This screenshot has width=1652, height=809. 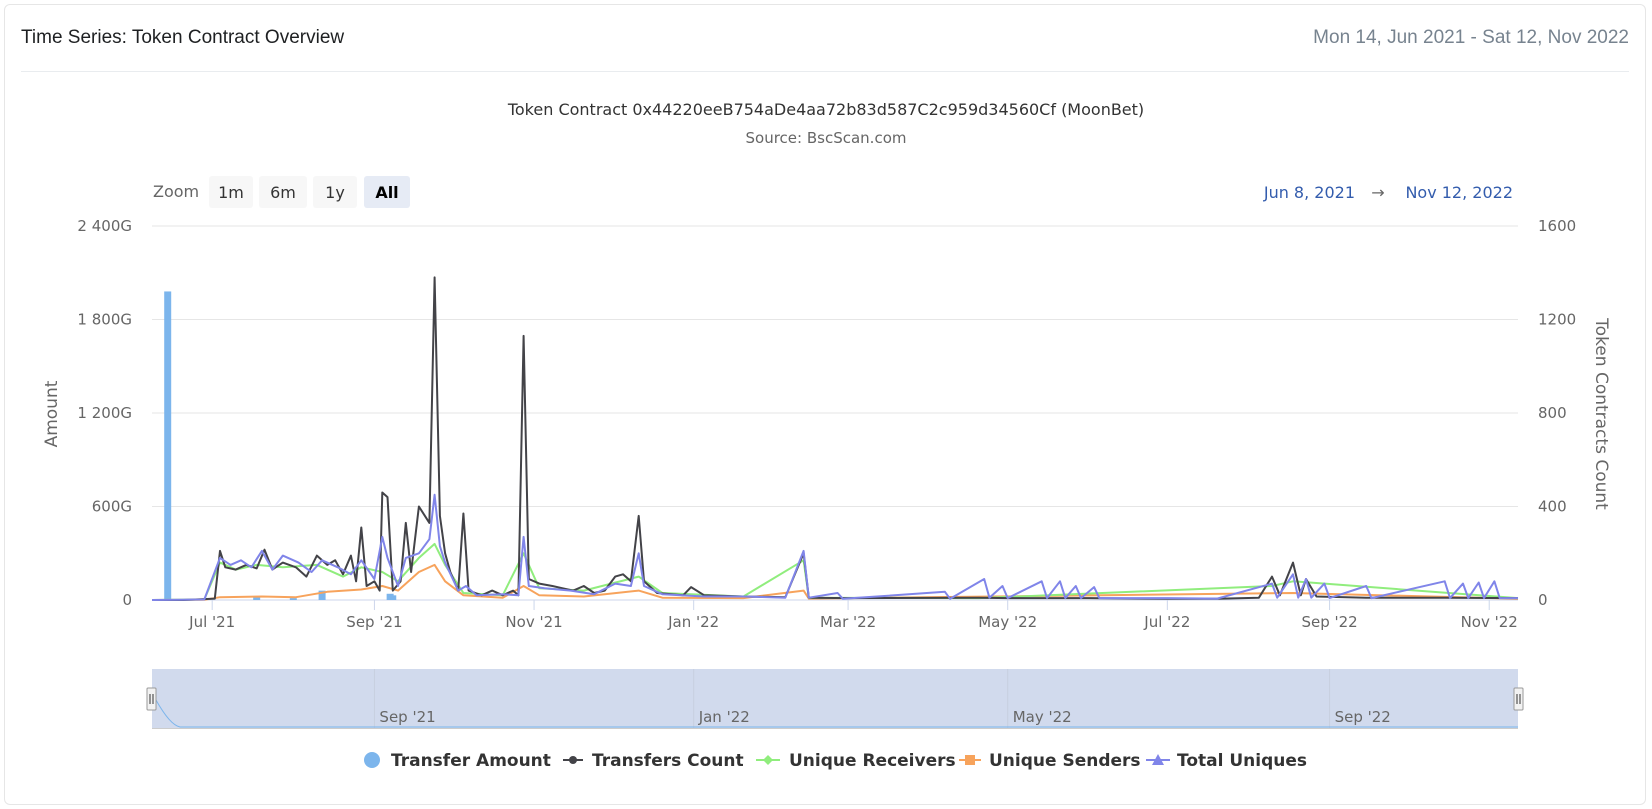 What do you see at coordinates (1007, 622) in the screenshot?
I see `x-tick-label: May '22` at bounding box center [1007, 622].